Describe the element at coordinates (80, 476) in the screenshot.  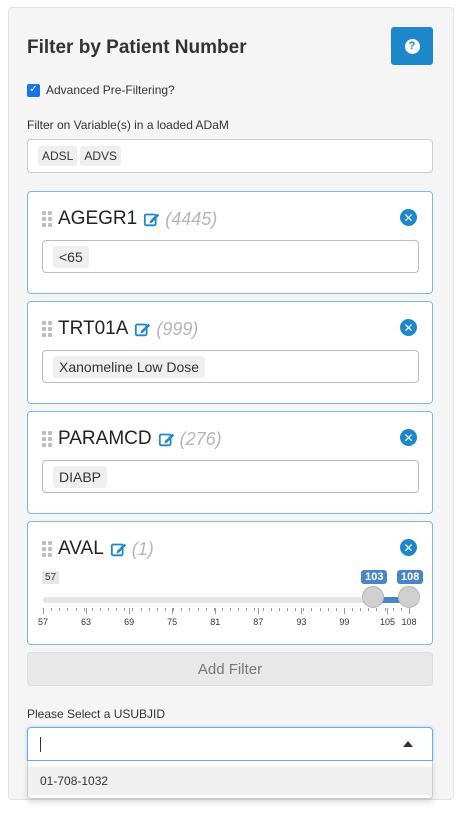
I see `filter-value-chip: DIABP` at that location.